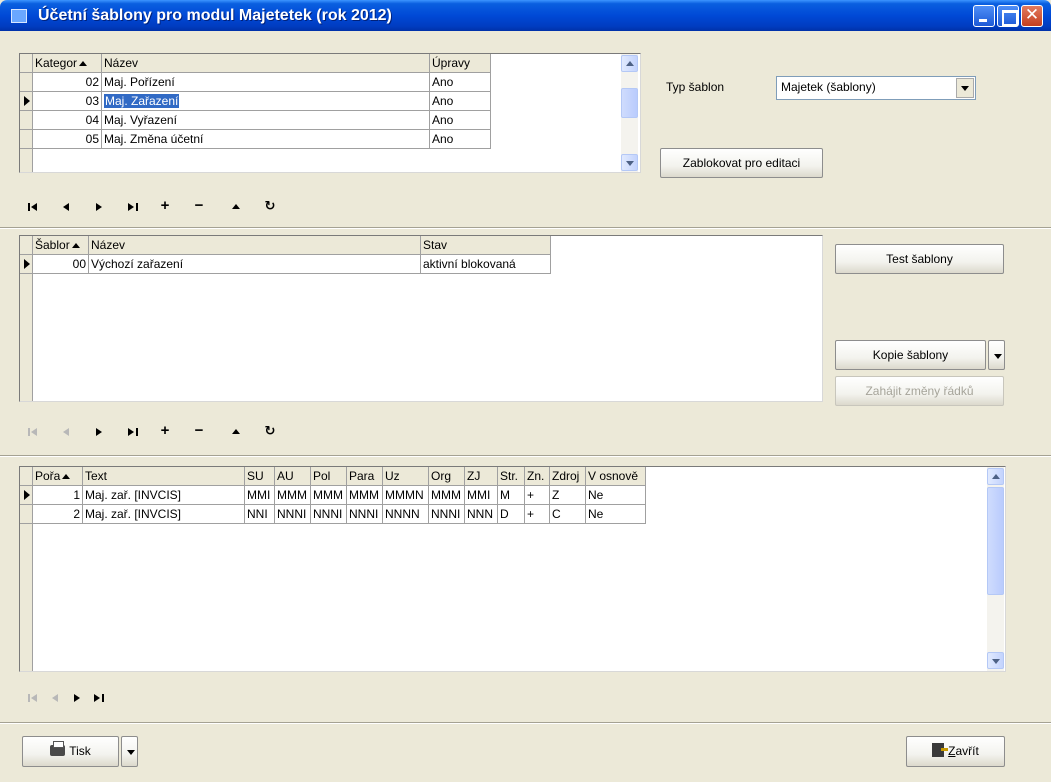 Image resolution: width=1051 pixels, height=782 pixels. Describe the element at coordinates (996, 355) in the screenshot. I see `kopie-dropdown-button` at that location.